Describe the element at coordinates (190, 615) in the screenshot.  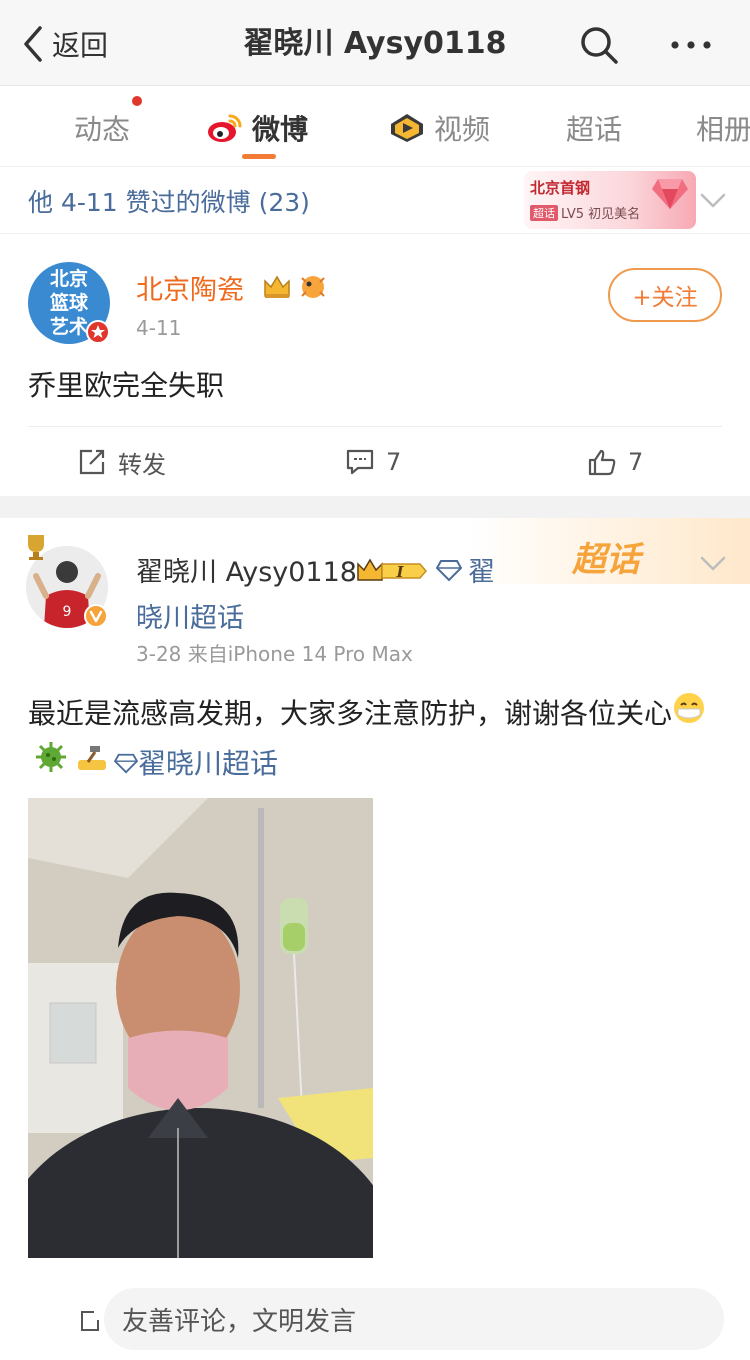
I see `supertopic-link: 晓川超话` at that location.